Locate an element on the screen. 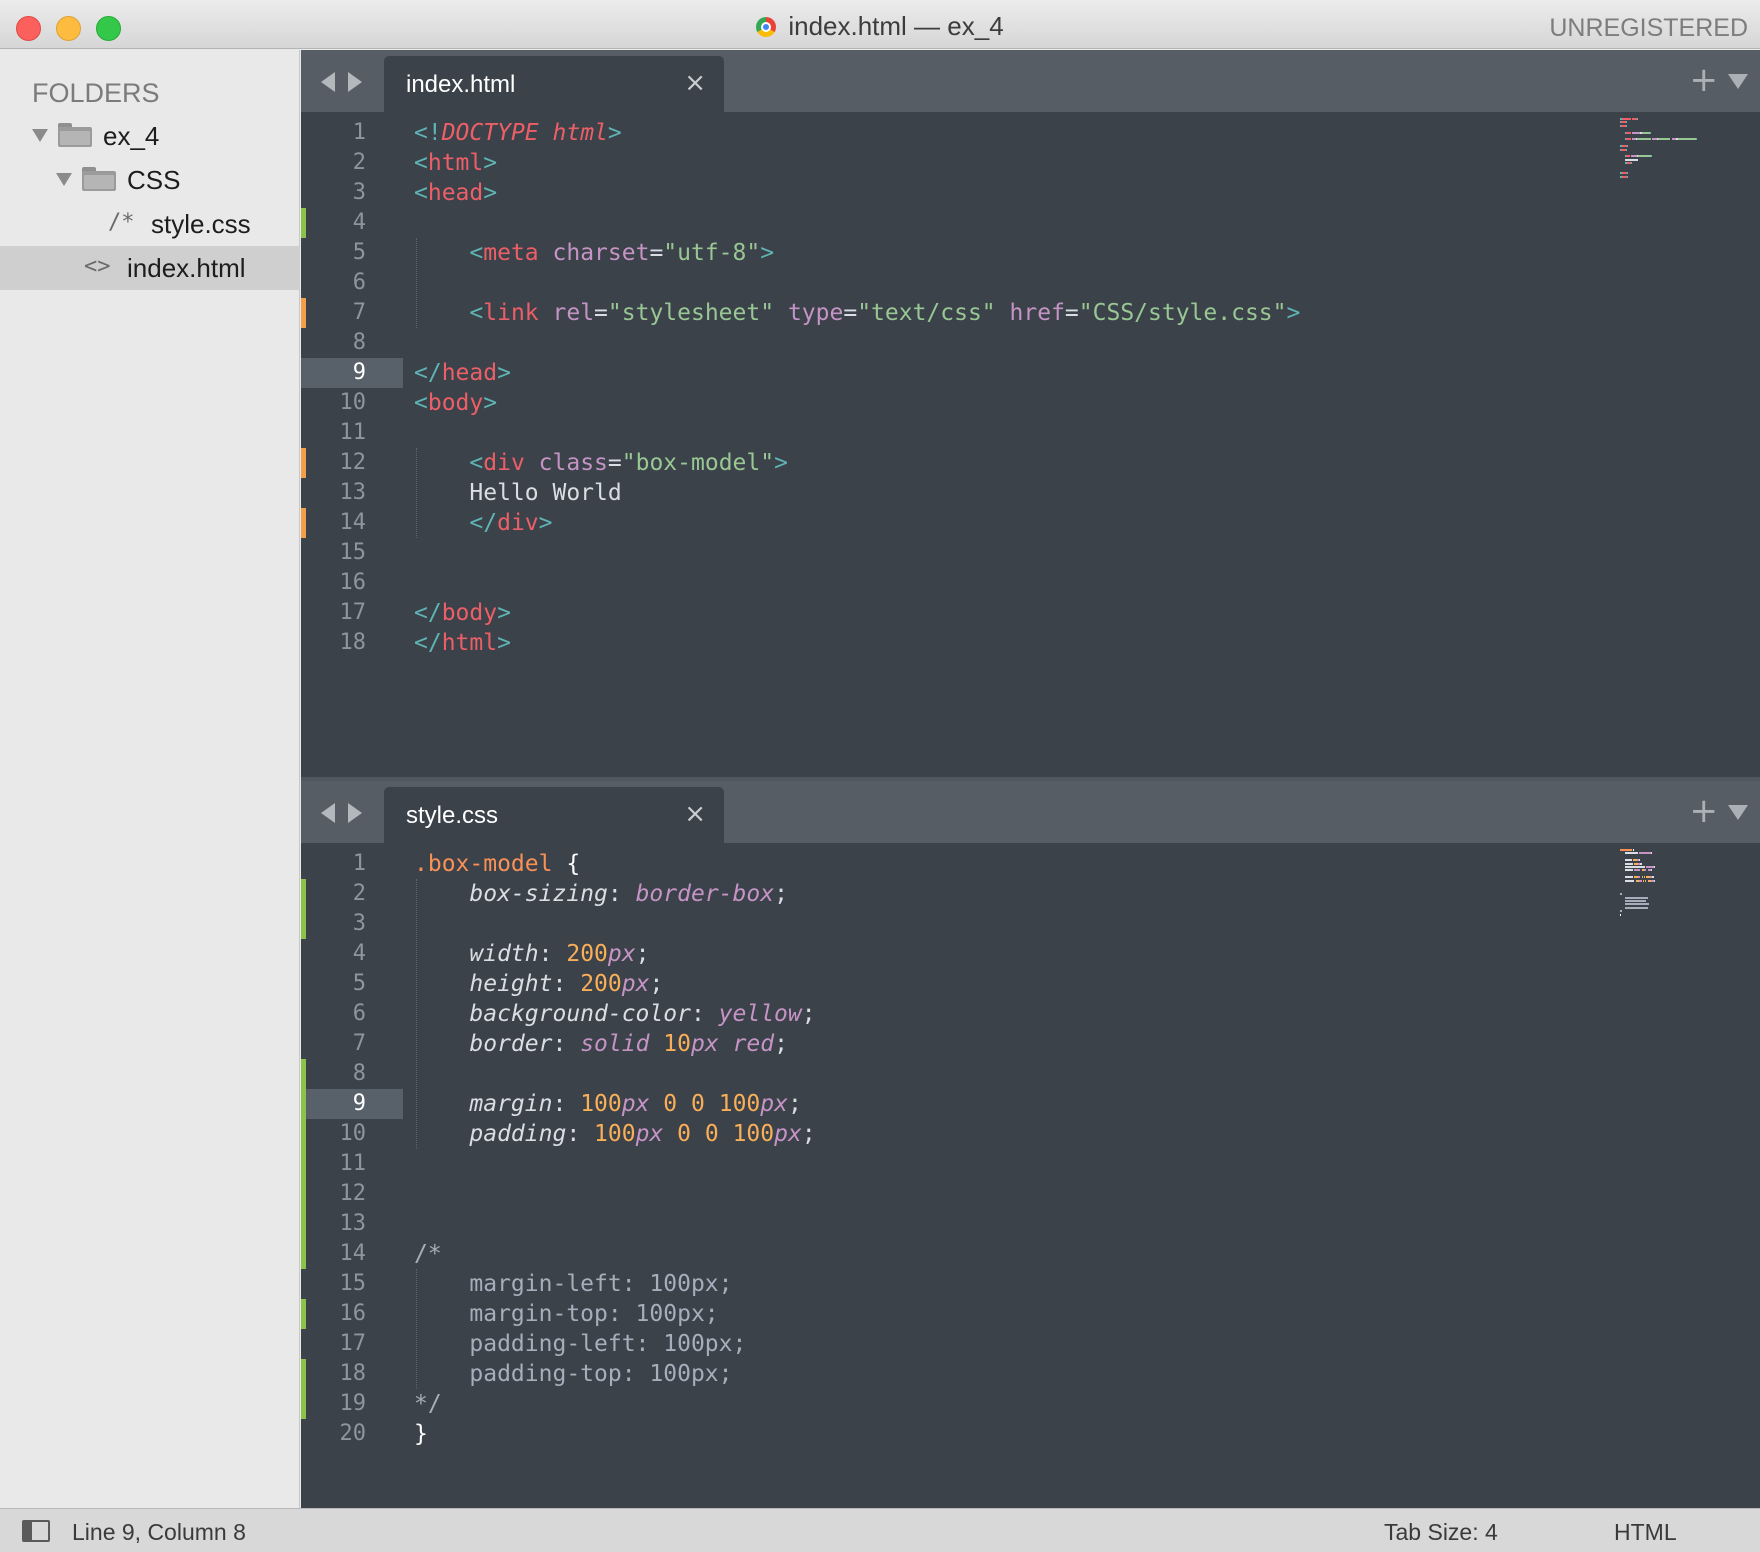 The height and width of the screenshot is (1552, 1760). window-title-group: index.html — ex_4 is located at coordinates (880, 26).